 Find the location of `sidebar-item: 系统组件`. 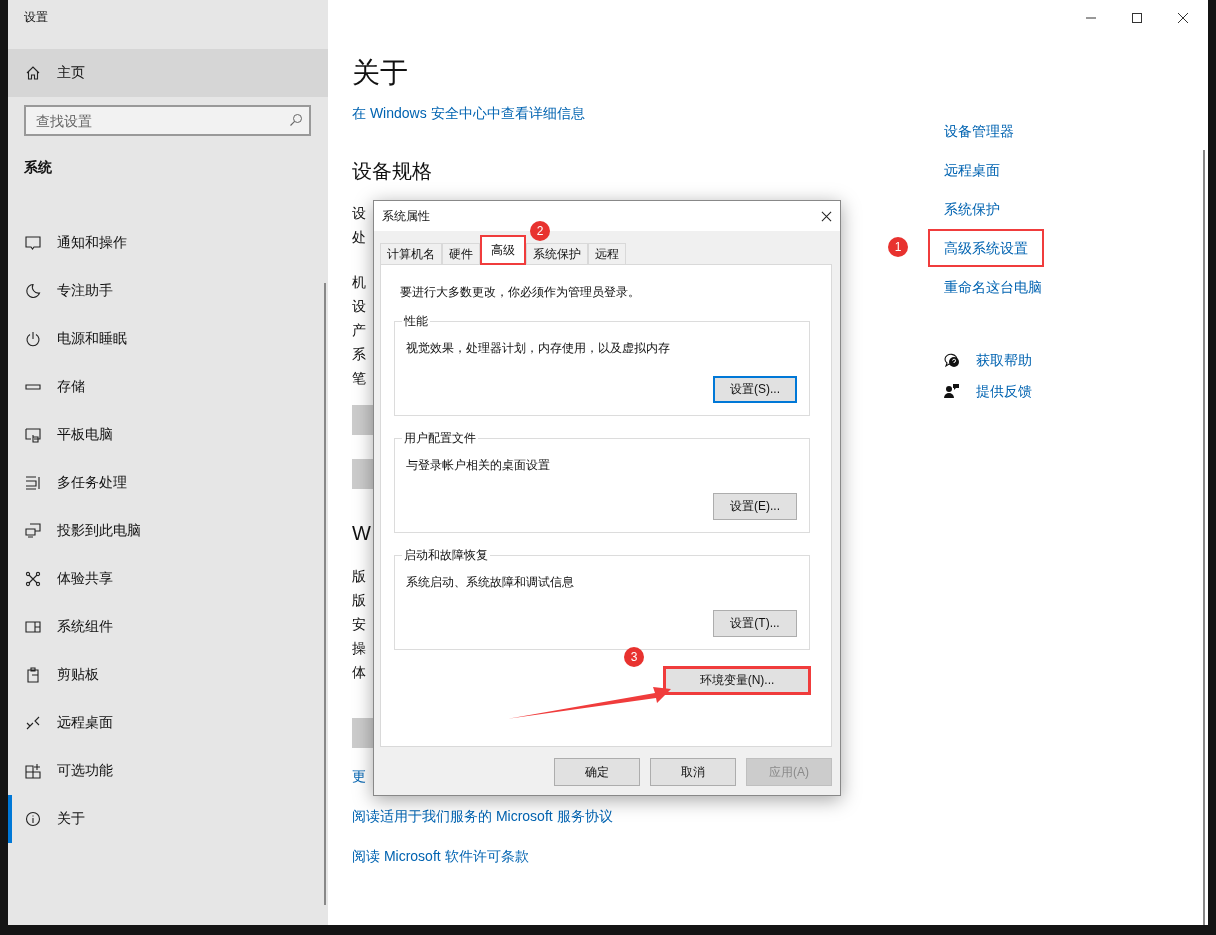

sidebar-item: 系统组件 is located at coordinates (168, 627).